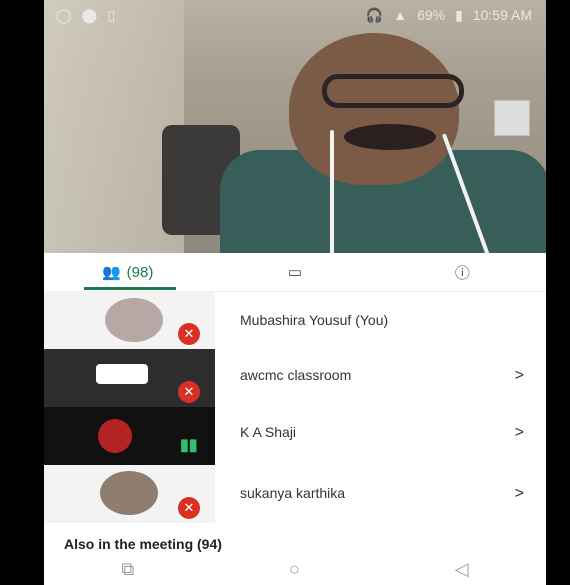 This screenshot has width=570, height=585. I want to click on android-navigation-bar: ⧉ ○ ◁, so click(295, 569).